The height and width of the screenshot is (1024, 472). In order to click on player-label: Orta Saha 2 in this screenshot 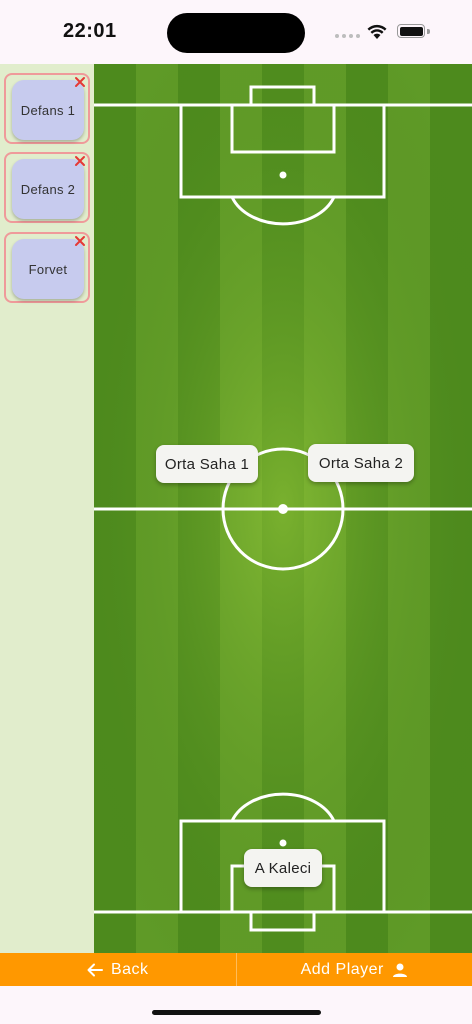, I will do `click(361, 463)`.